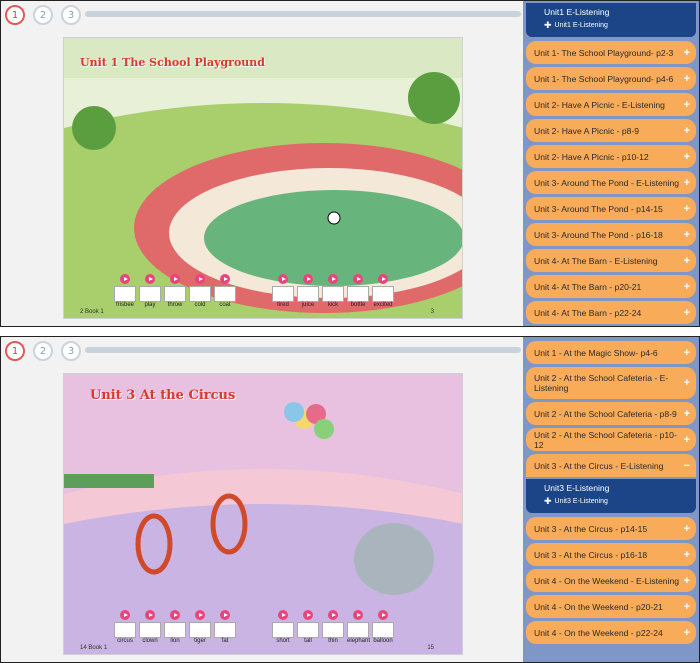 The height and width of the screenshot is (663, 700). What do you see at coordinates (283, 291) in the screenshot?
I see `vocab-item: tired` at bounding box center [283, 291].